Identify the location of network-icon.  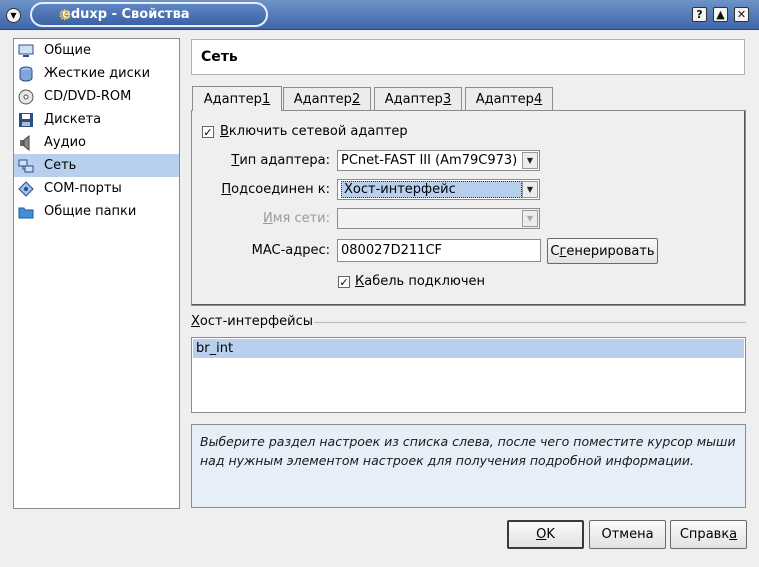
(26, 166).